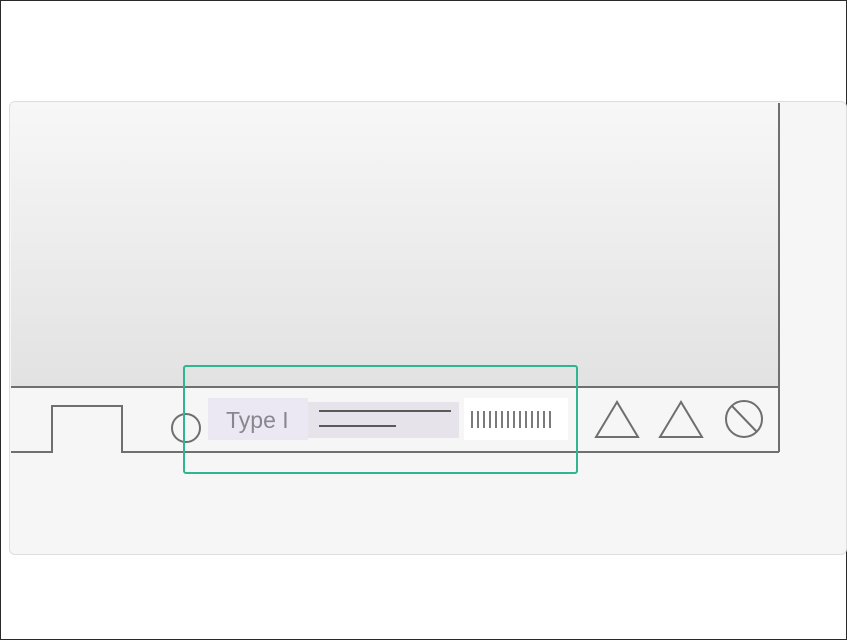  What do you see at coordinates (257, 420) in the screenshot?
I see `type-label: Type I` at bounding box center [257, 420].